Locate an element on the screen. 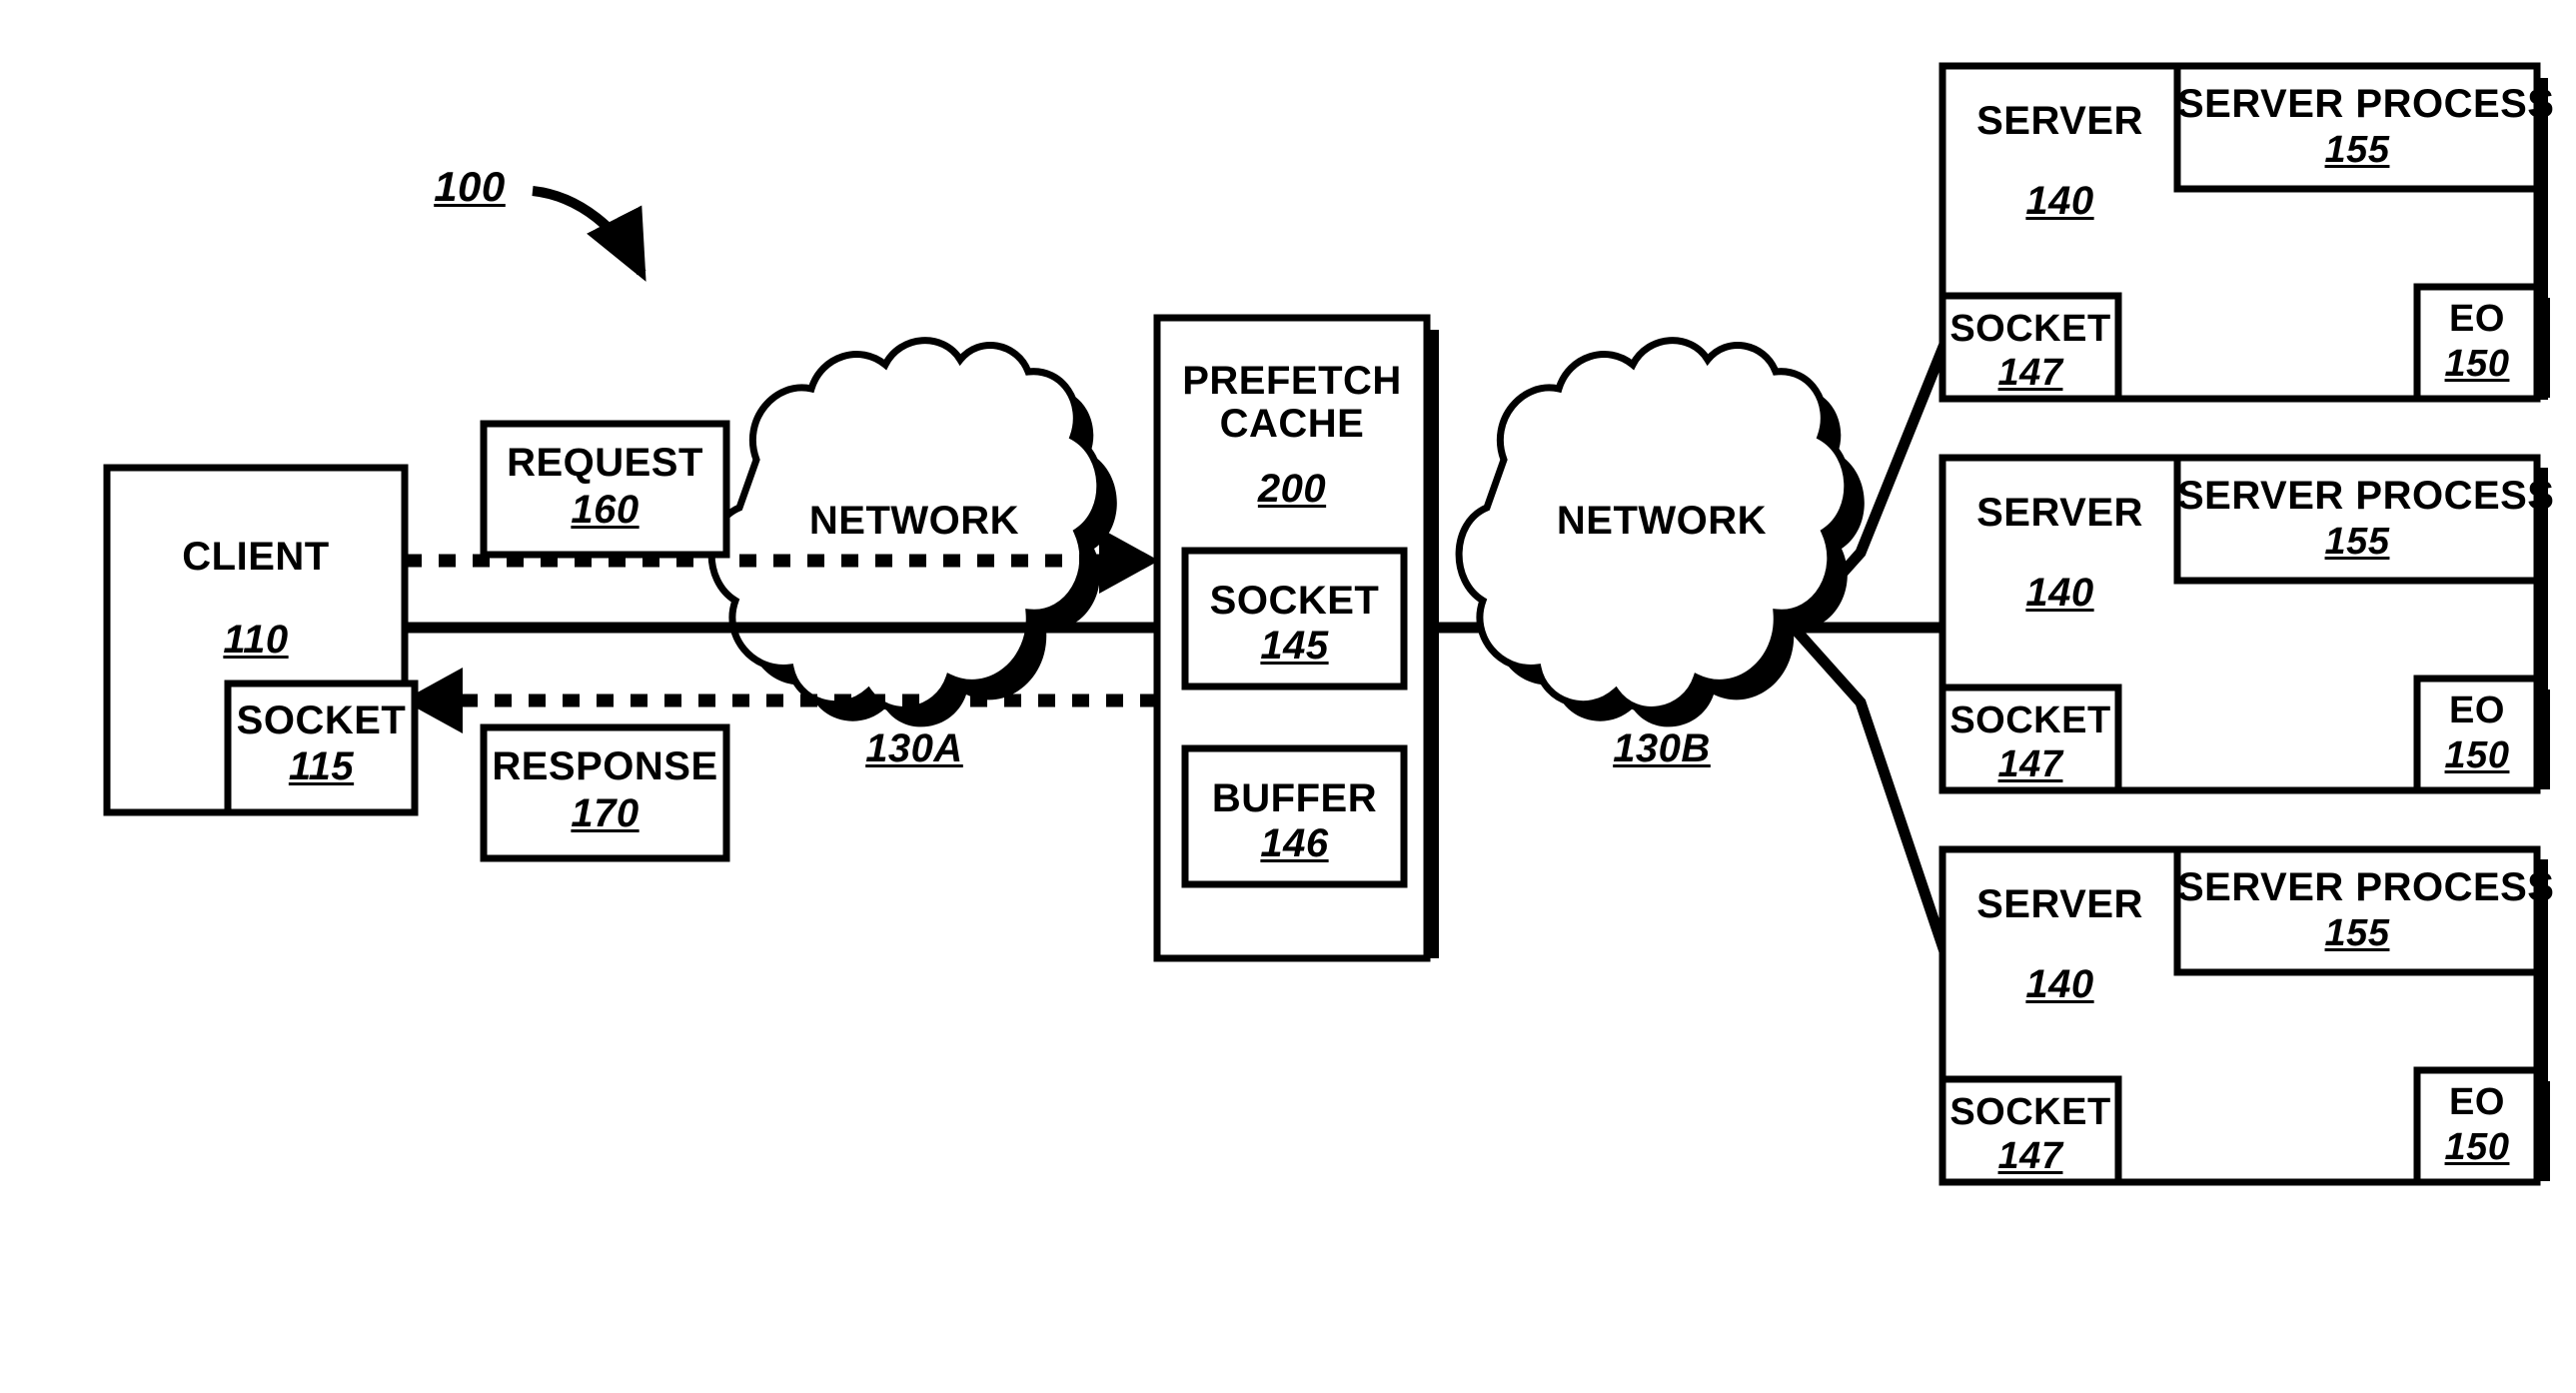 The height and width of the screenshot is (1393, 2576). figure-ref-leader-arrow is located at coordinates (589, 234).